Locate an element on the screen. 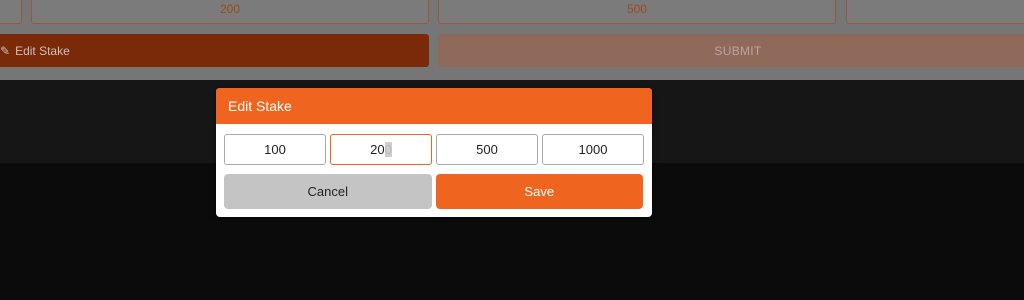  stake-button-bg: 200 is located at coordinates (230, 12).